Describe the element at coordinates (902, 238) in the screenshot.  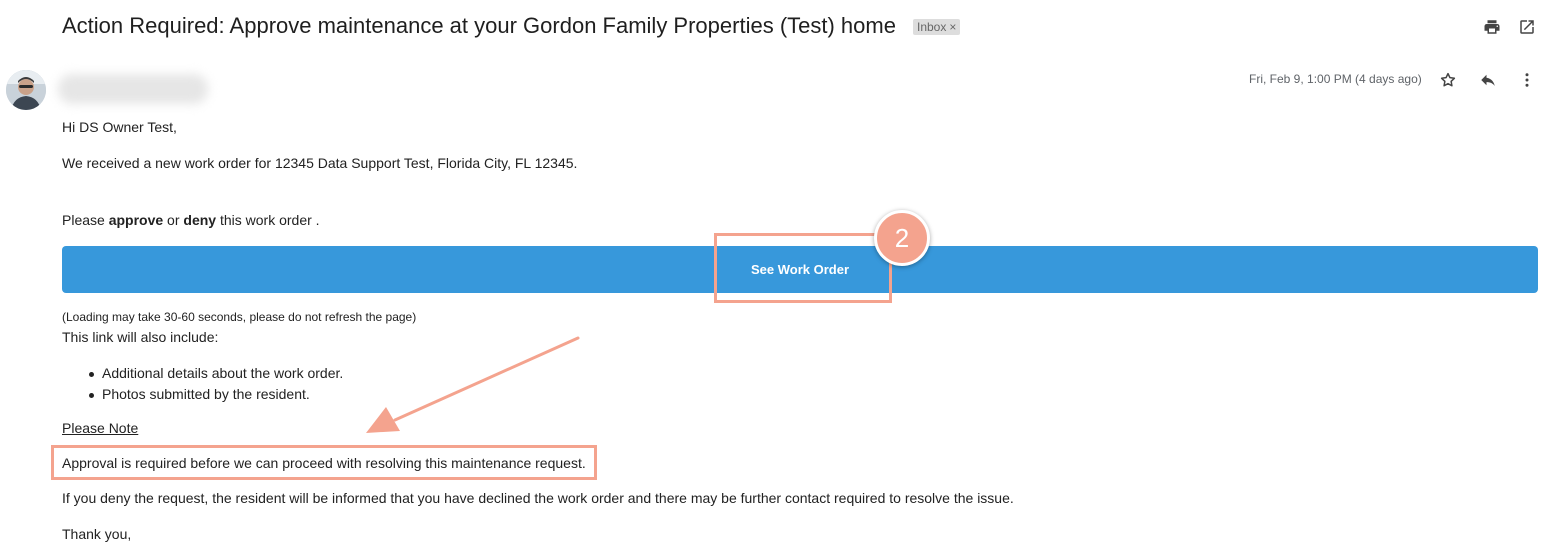
I see `step-number-badge: 2` at that location.